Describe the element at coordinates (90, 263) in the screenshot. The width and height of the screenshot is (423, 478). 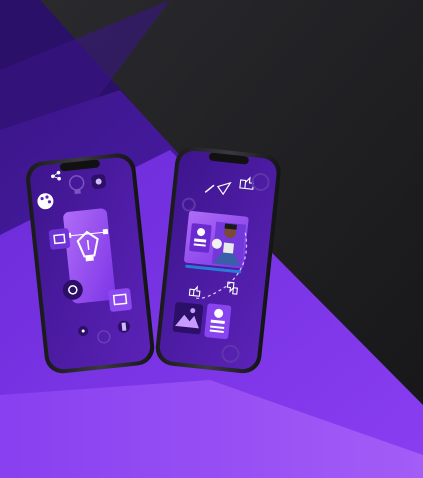
I see `design-tools-phone` at that location.